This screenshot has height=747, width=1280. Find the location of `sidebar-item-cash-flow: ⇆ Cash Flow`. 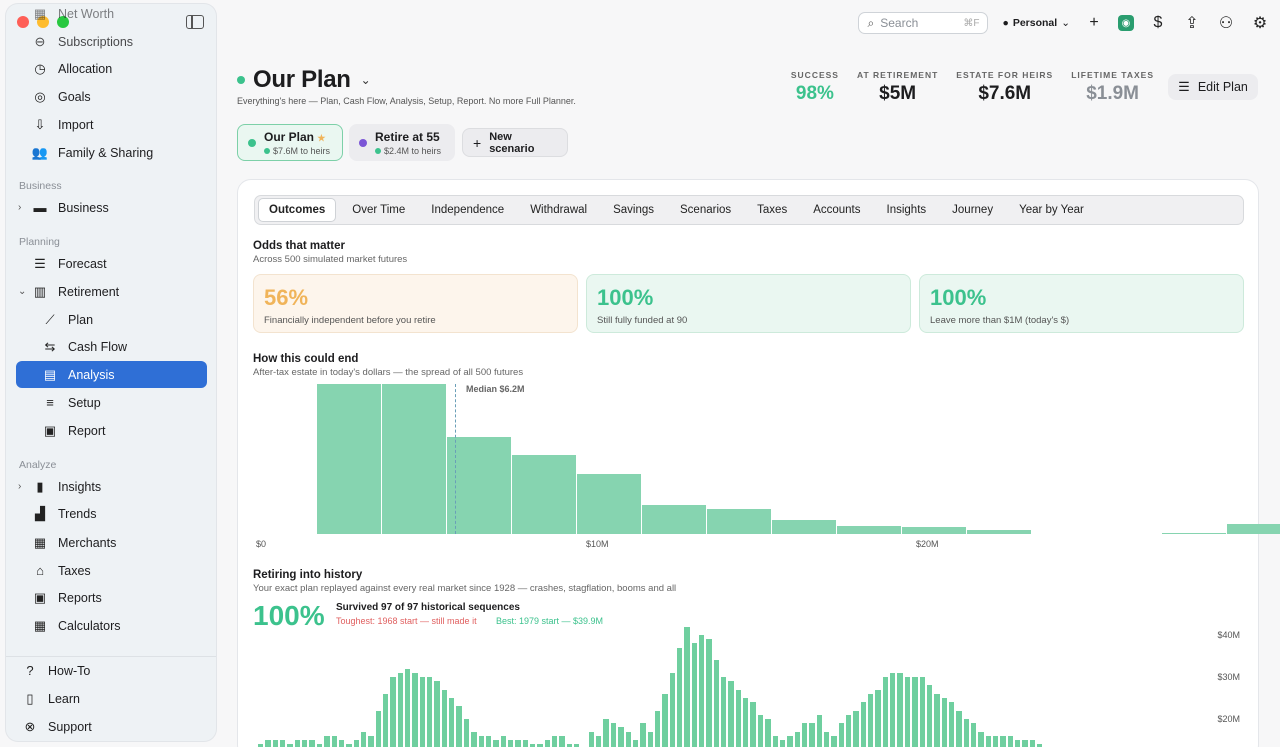

sidebar-item-cash-flow: ⇆ Cash Flow is located at coordinates (111, 346).